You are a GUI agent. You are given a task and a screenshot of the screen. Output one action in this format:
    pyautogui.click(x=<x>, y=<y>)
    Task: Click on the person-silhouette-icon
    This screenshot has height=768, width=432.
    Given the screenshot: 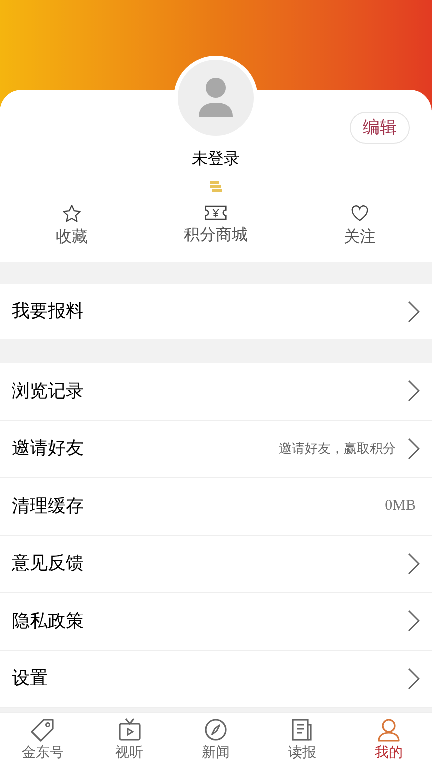 What is the action you would take?
    pyautogui.click(x=216, y=98)
    